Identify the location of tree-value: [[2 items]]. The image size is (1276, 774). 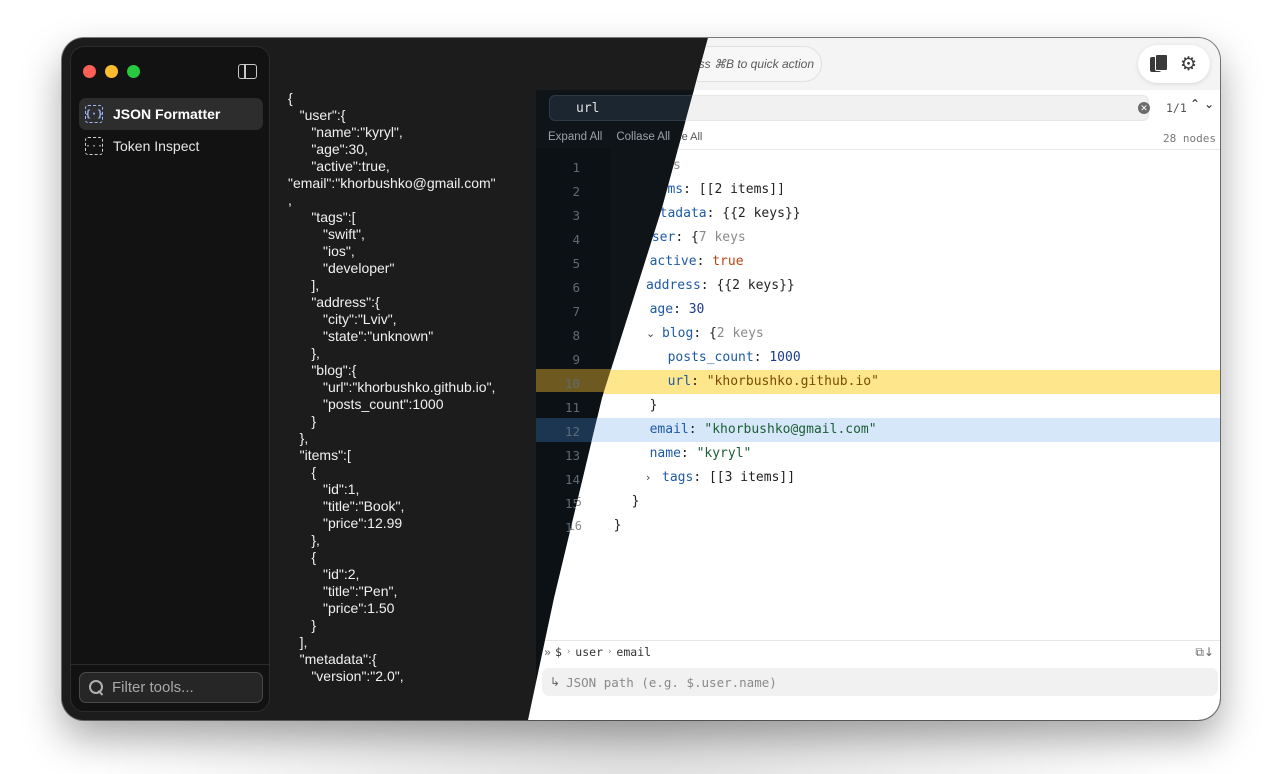
(741, 189).